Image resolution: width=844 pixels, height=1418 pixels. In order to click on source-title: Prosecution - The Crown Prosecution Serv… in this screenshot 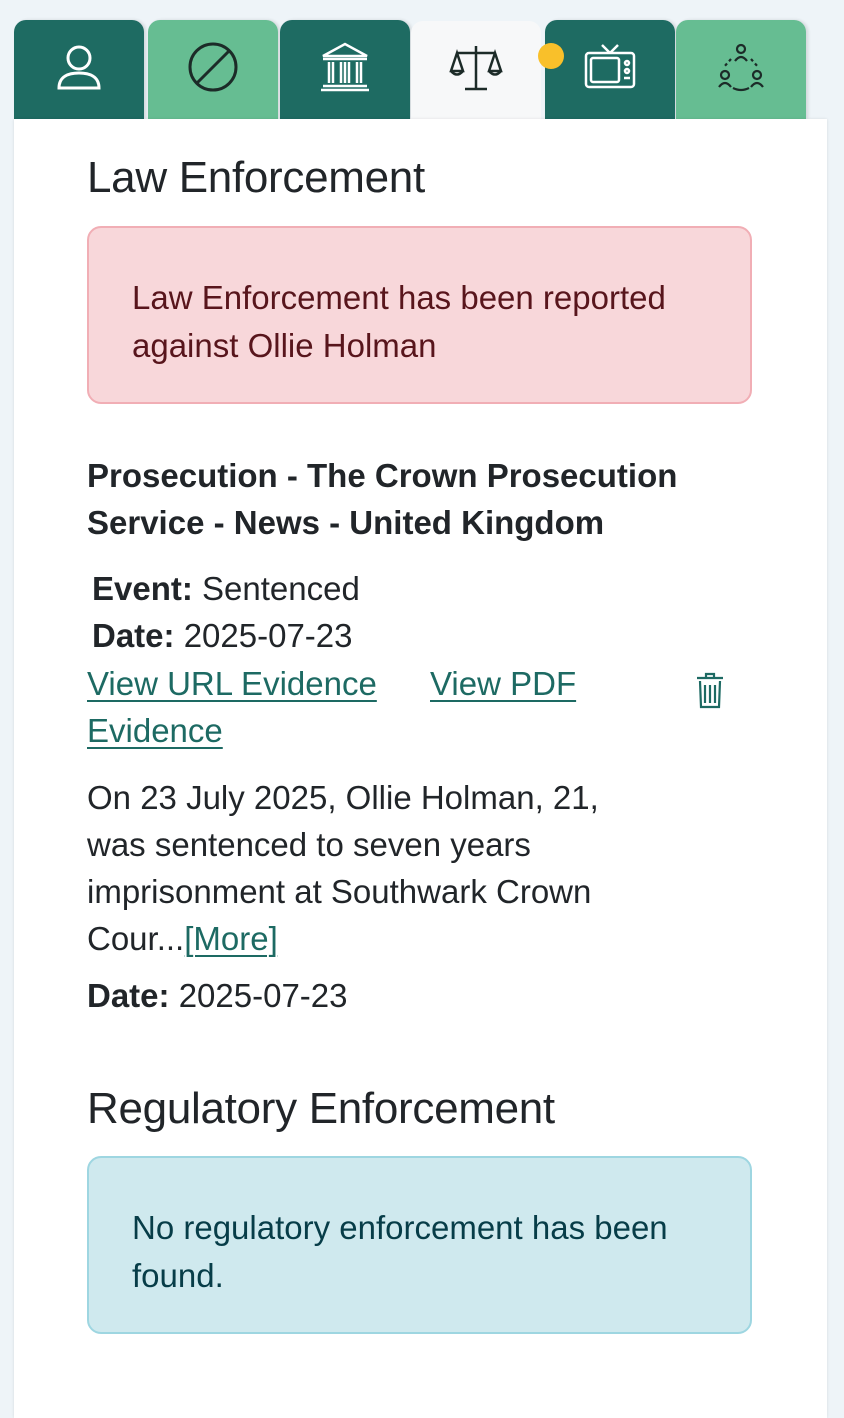, I will do `click(382, 499)`.